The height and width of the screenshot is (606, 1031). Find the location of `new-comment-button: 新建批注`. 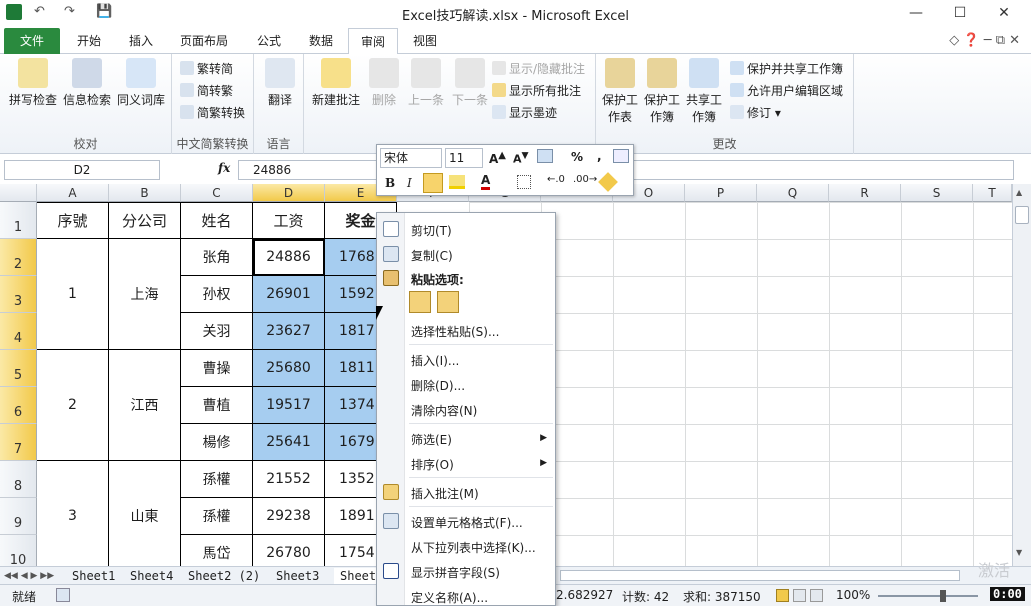

new-comment-button: 新建批注 is located at coordinates (336, 83).